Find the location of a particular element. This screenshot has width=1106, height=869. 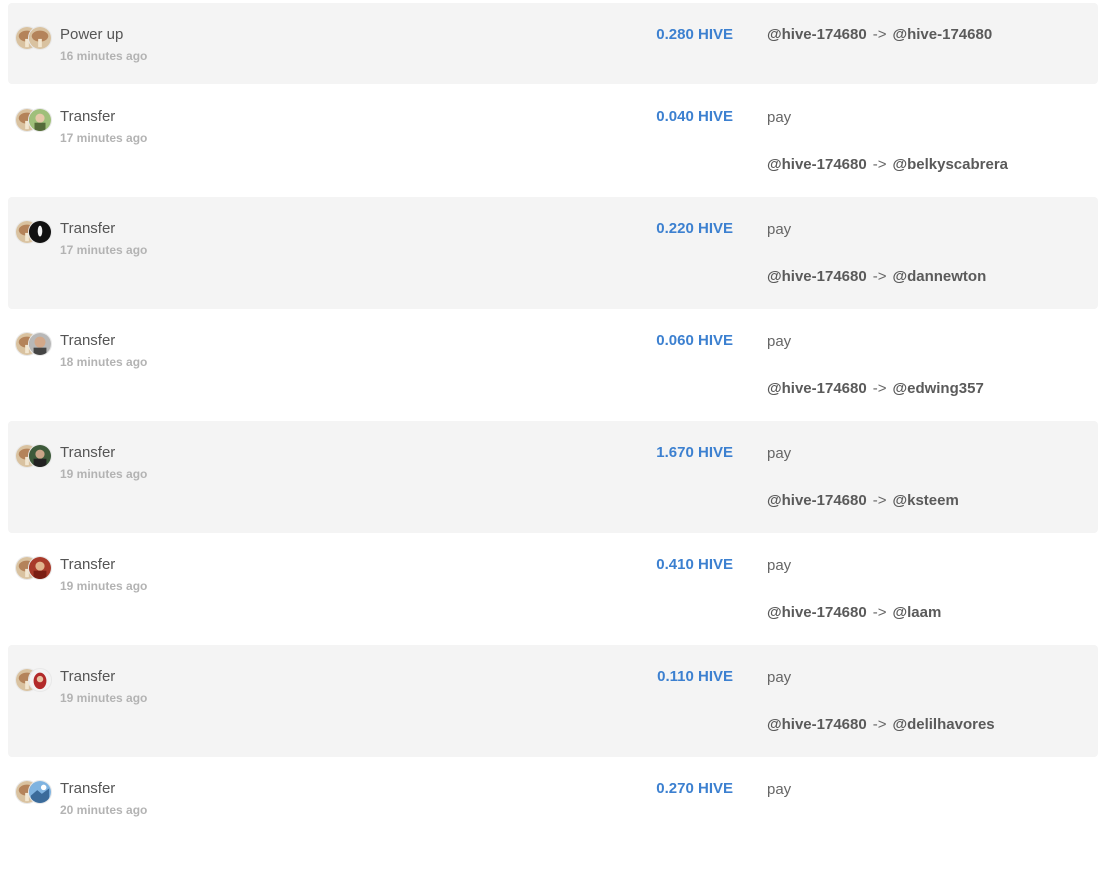

operation-route: @hive-174680 -> @dannewton is located at coordinates (876, 276).